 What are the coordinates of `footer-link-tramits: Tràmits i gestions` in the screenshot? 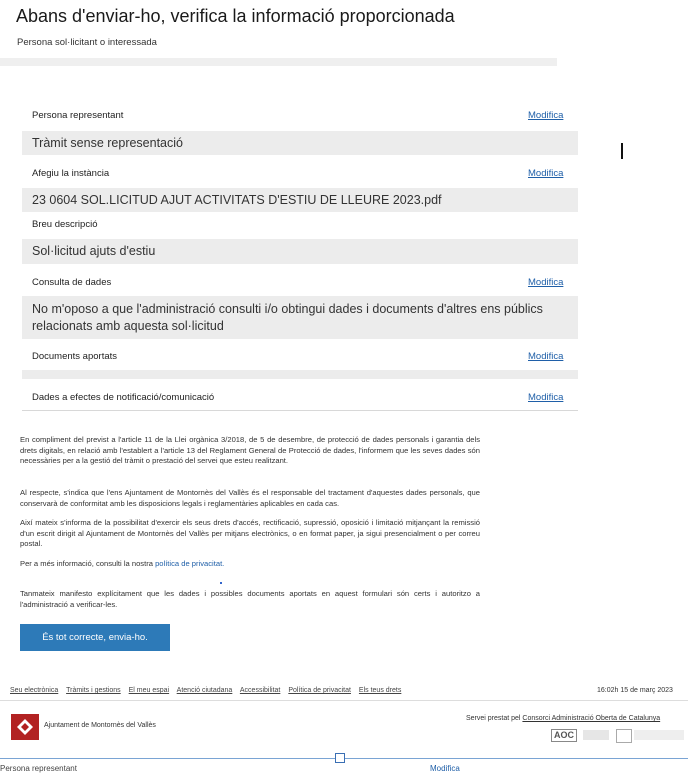 It's located at (93, 690).